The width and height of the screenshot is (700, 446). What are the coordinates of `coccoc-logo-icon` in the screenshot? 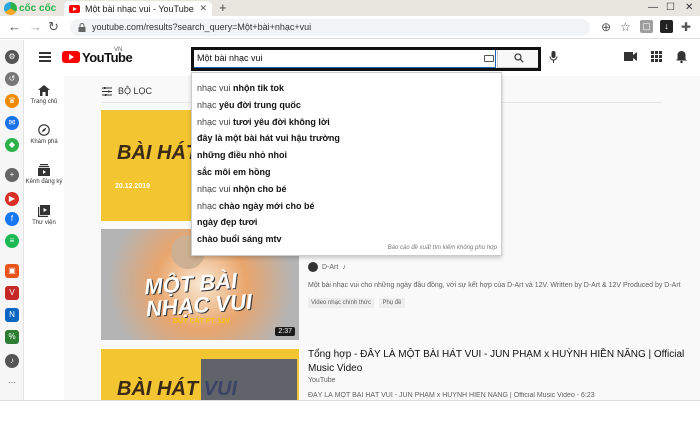 It's located at (10, 8).